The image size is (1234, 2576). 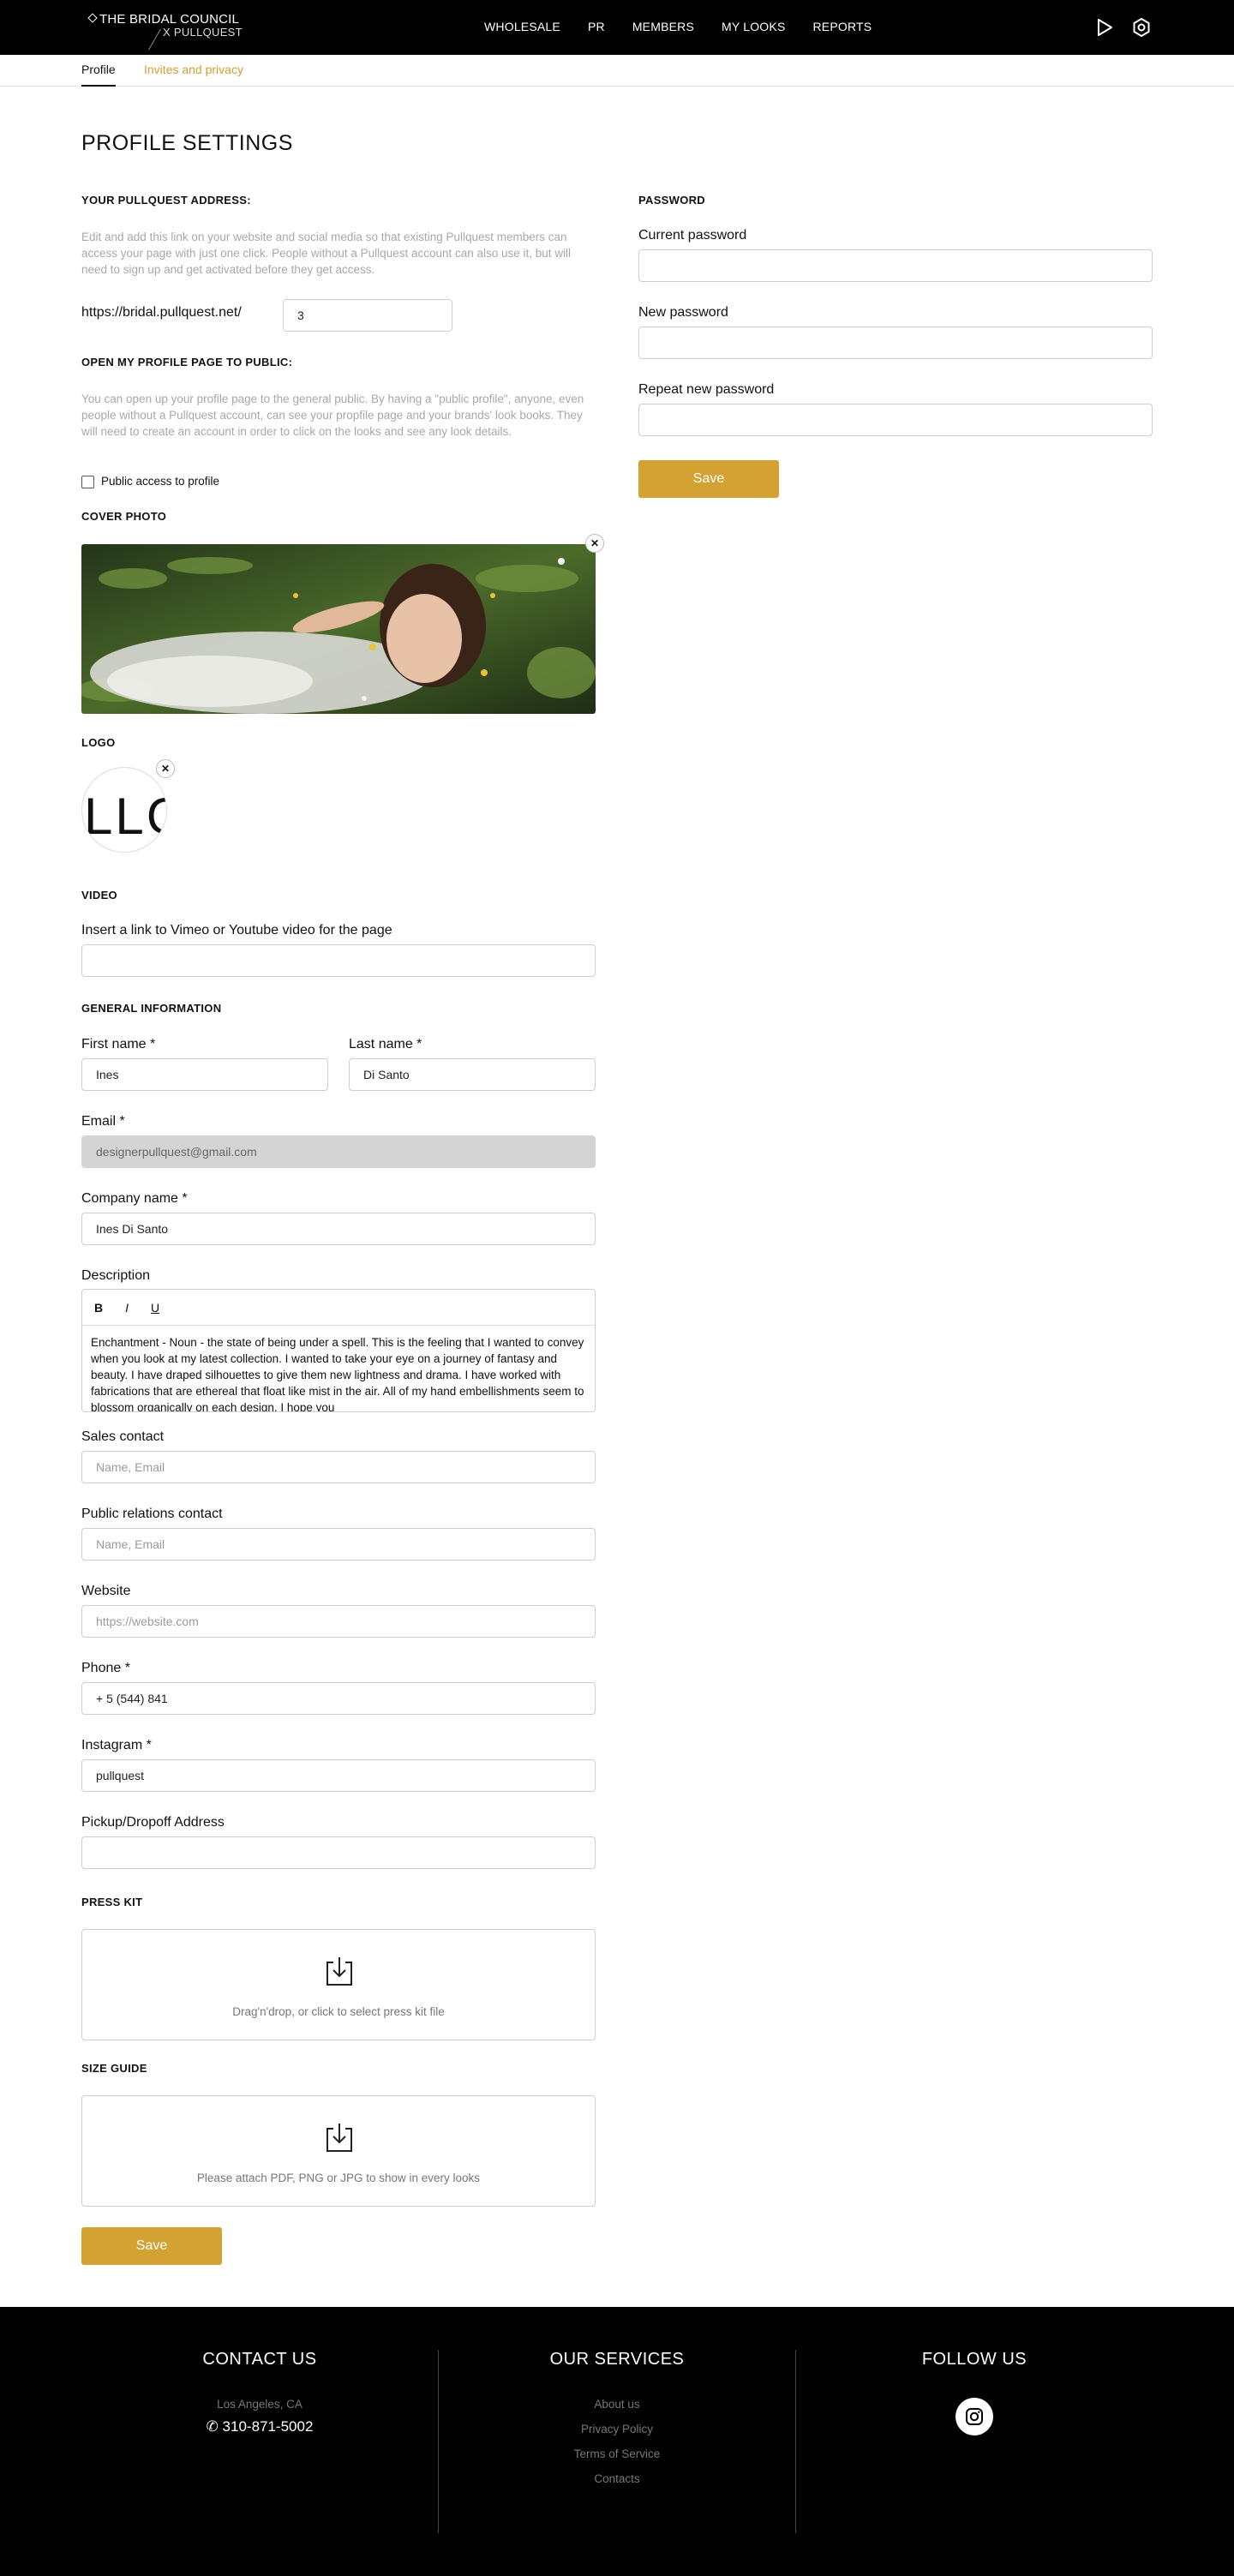 I want to click on repeat-password-label: Repeat new password, so click(x=706, y=389).